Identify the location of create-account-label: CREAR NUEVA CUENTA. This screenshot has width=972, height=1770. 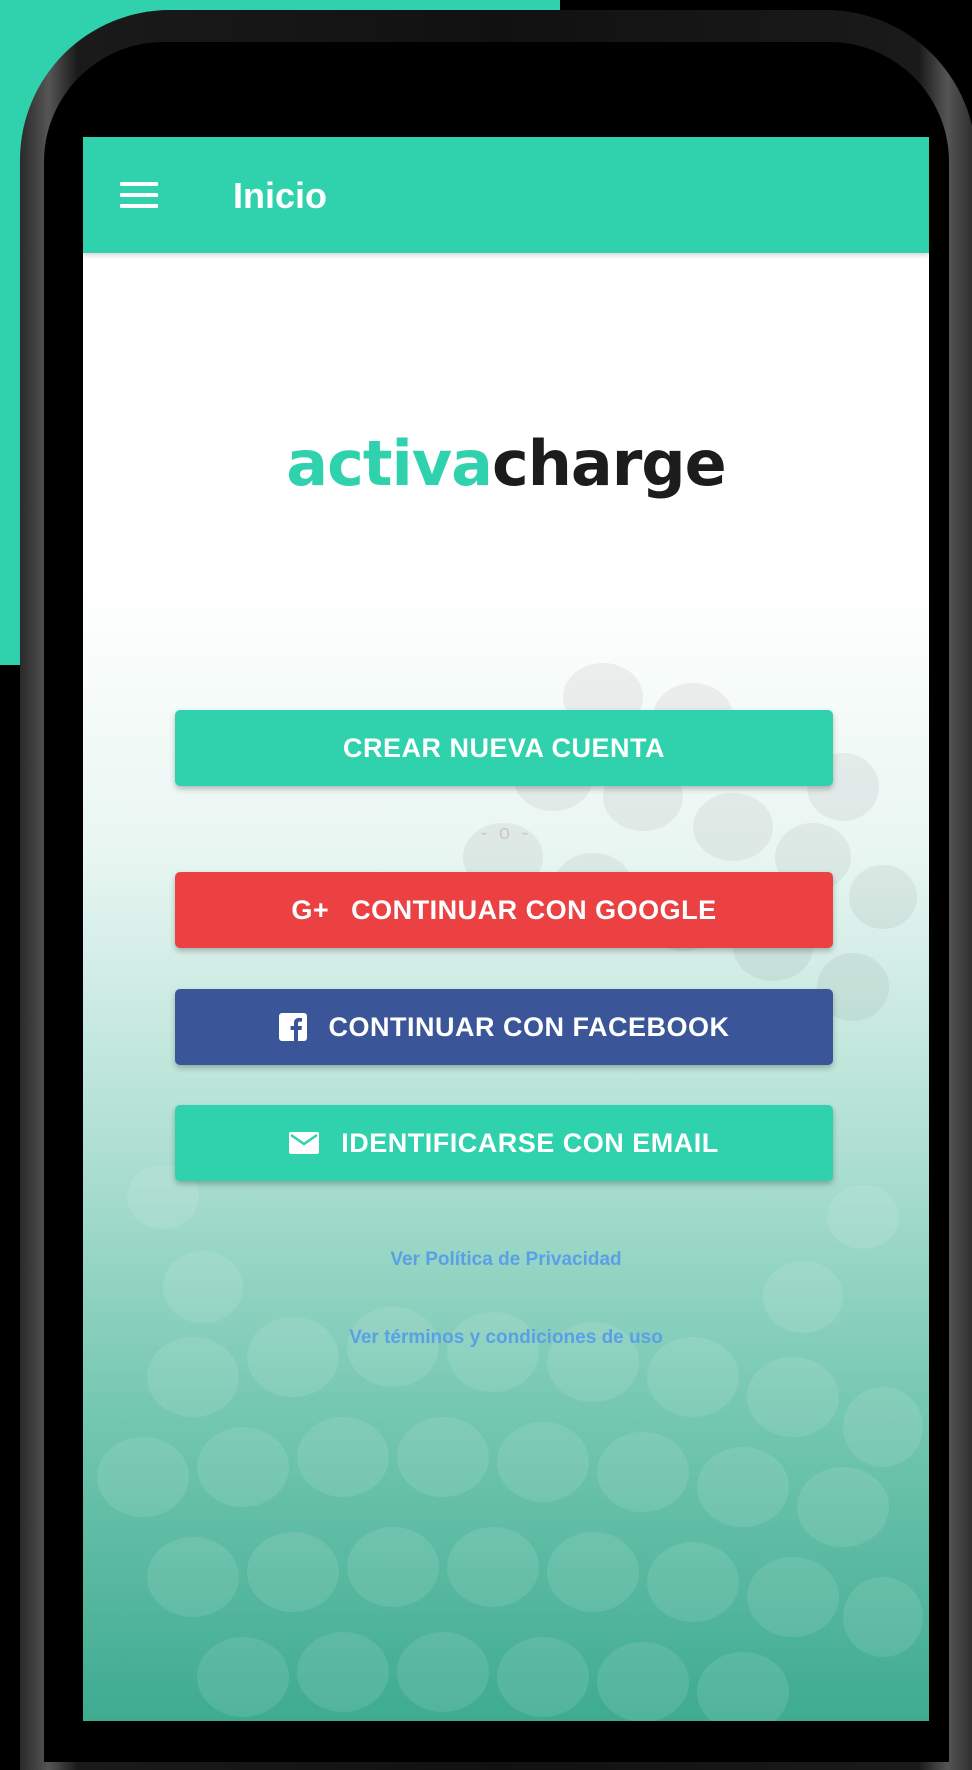
(503, 747).